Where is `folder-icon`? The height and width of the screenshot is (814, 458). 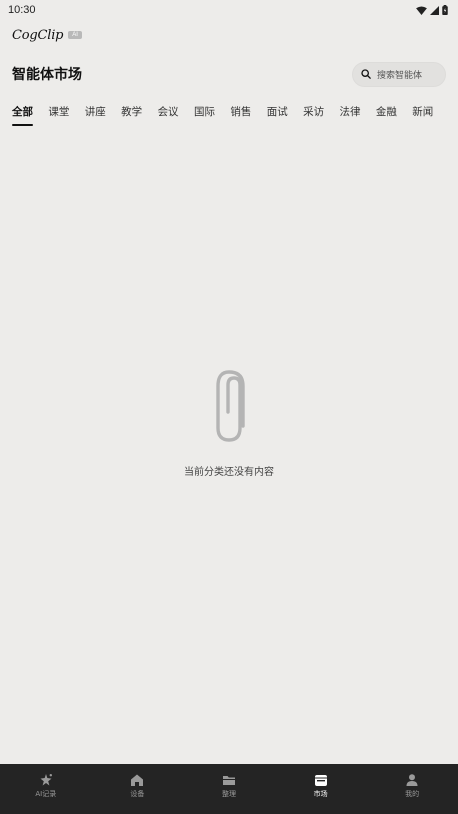
folder-icon is located at coordinates (228, 780).